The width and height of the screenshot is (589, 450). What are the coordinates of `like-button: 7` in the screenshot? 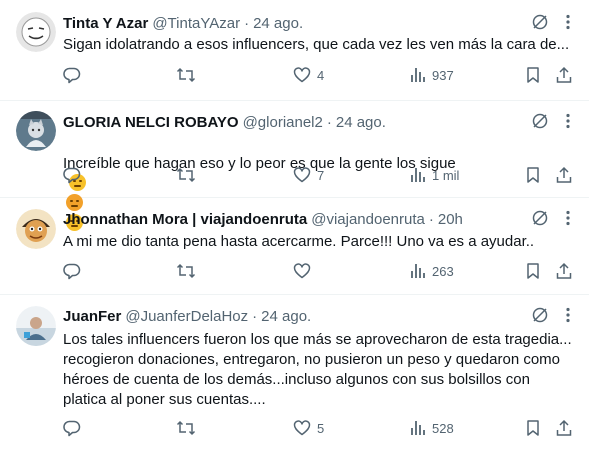 It's located at (308, 175).